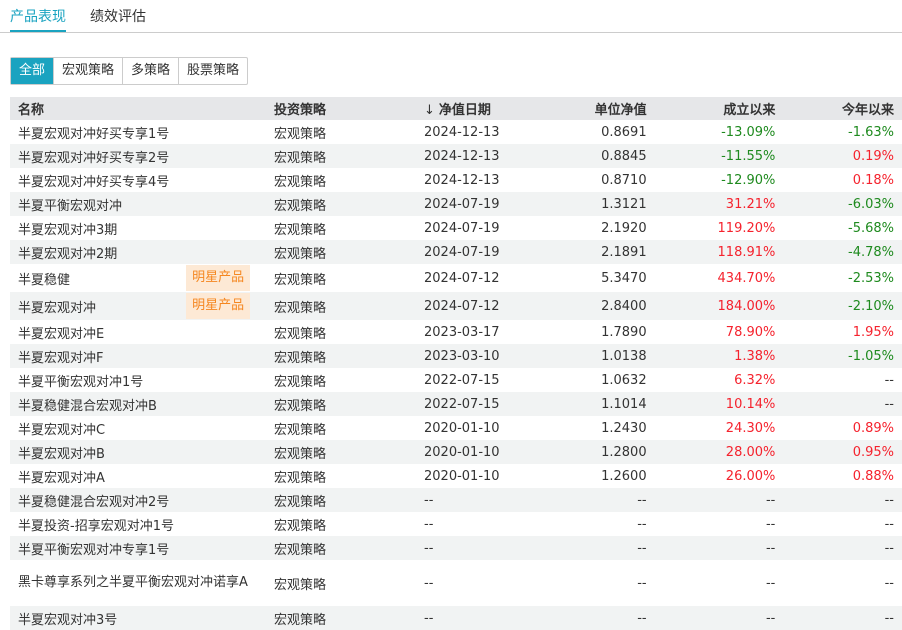 The height and width of the screenshot is (630, 902). What do you see at coordinates (98, 356) in the screenshot?
I see `product-name: 半夏宏观对冲F` at bounding box center [98, 356].